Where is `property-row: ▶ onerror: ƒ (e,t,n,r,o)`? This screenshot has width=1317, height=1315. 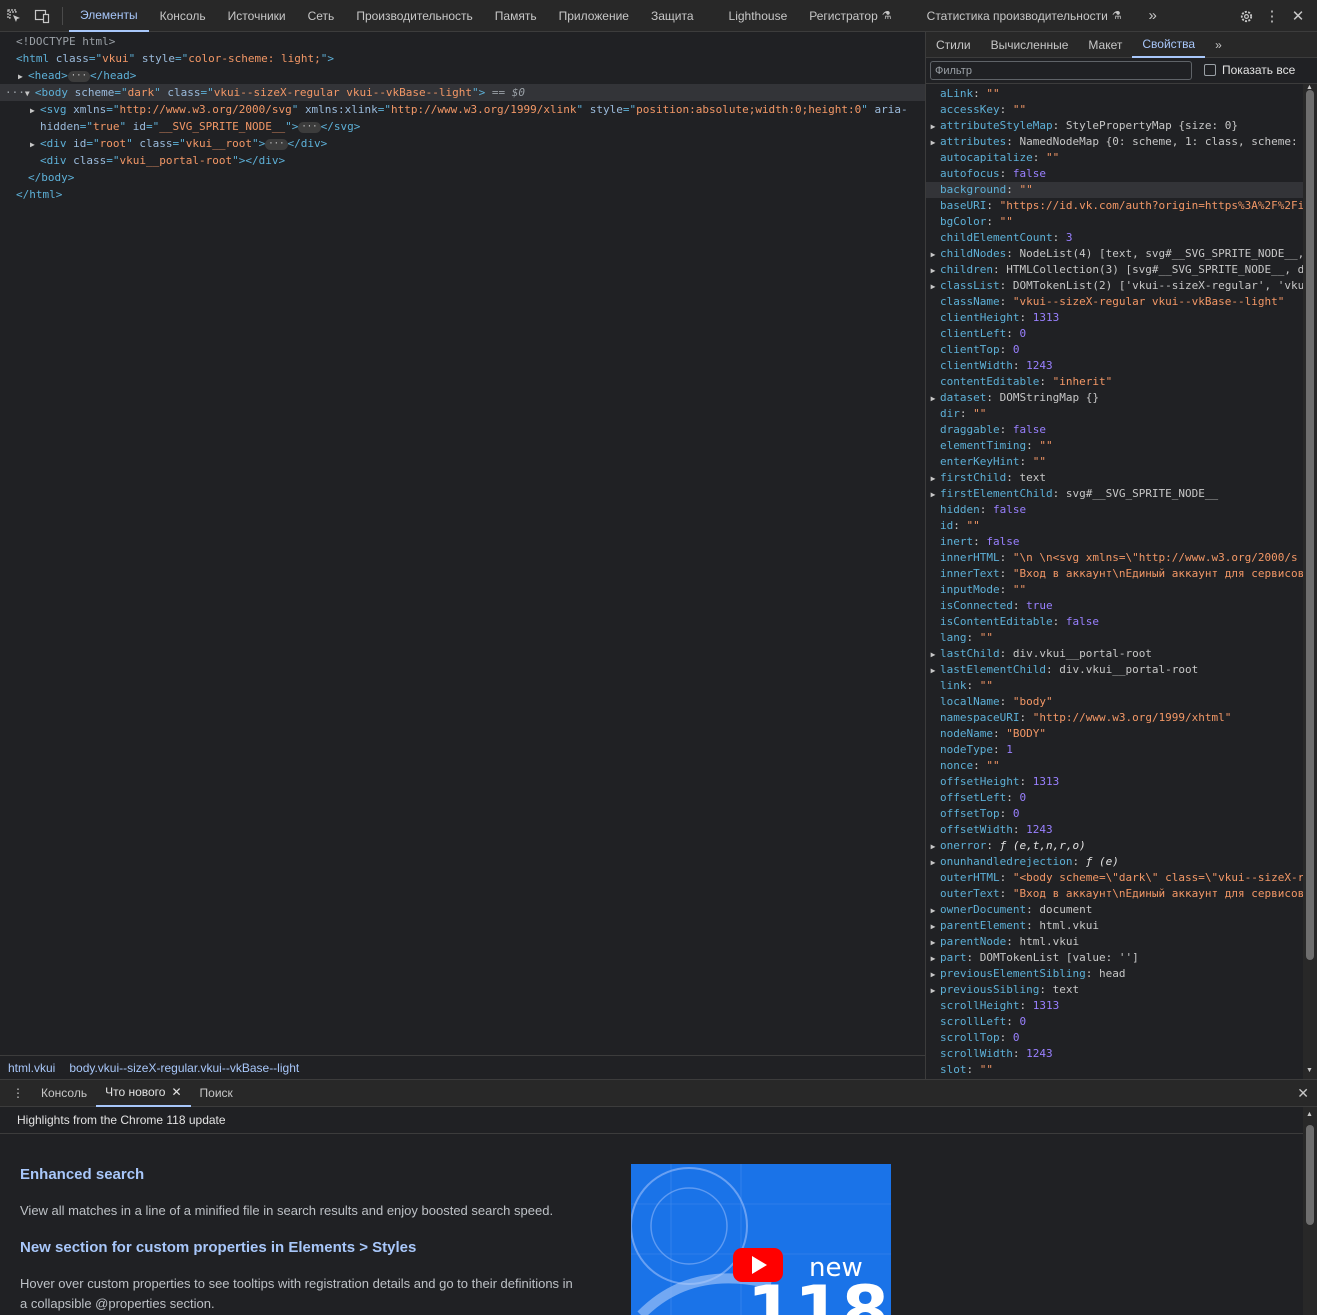
property-row: ▶ onerror: ƒ (e,t,n,r,o) is located at coordinates (1114, 846).